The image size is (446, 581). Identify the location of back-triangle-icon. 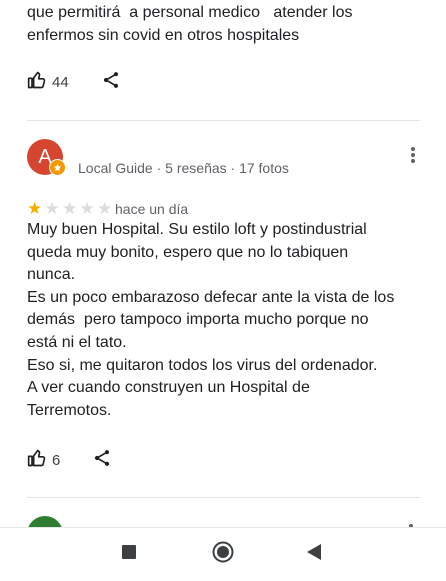
(314, 554).